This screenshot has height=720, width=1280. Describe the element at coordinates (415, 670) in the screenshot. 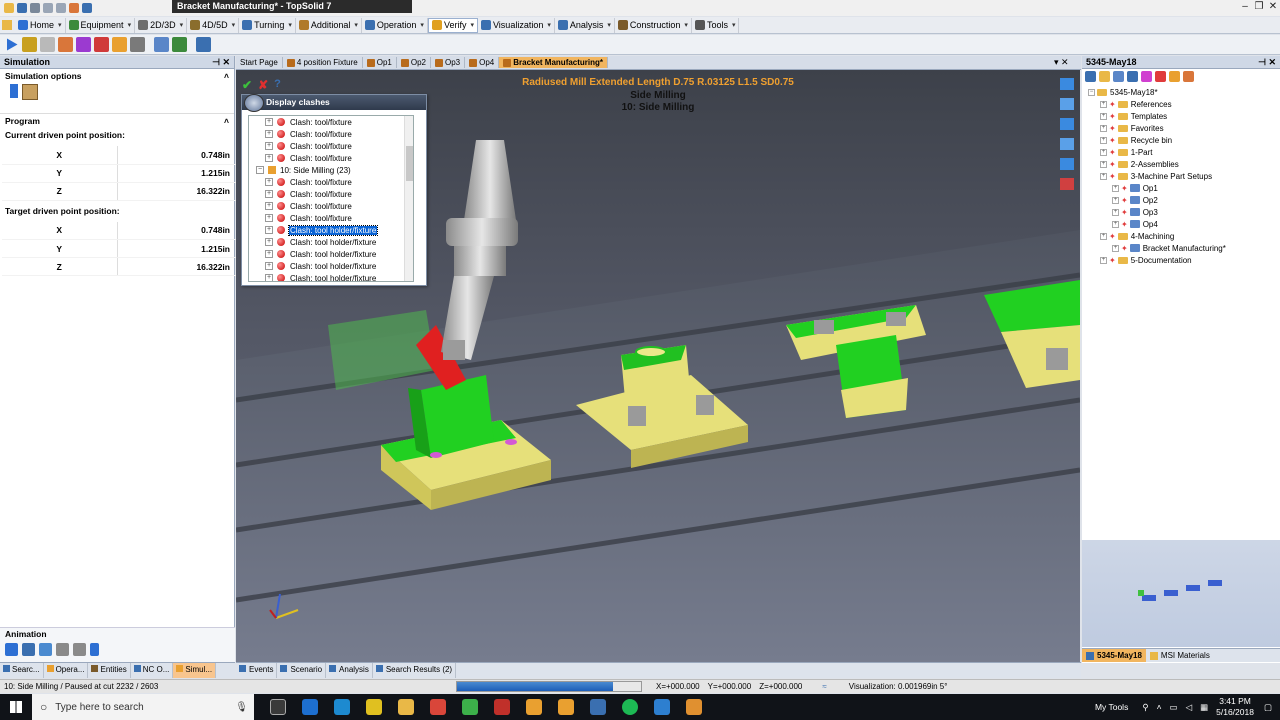

I see `bottom-tab: Search Results (2)` at that location.